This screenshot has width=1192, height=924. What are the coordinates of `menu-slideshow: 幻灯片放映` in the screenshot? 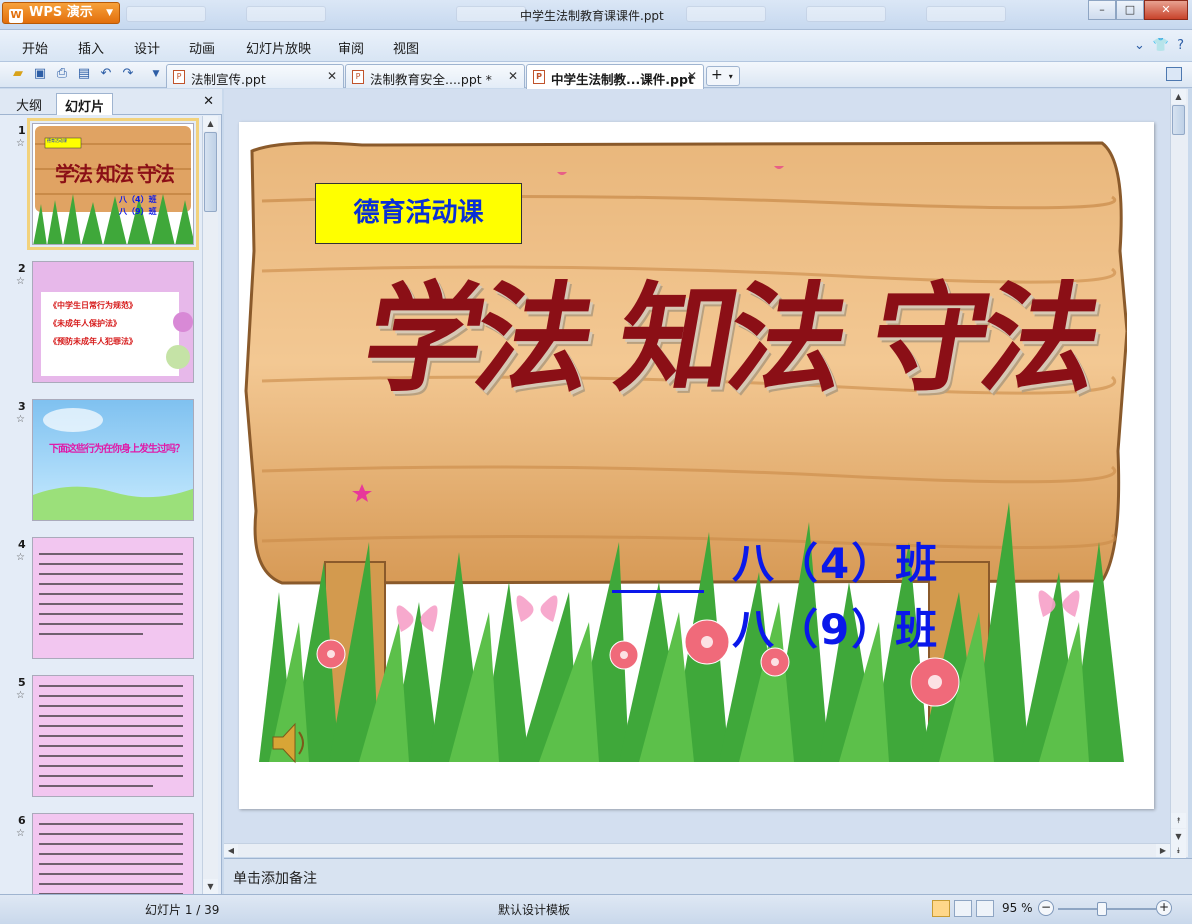 It's located at (278, 47).